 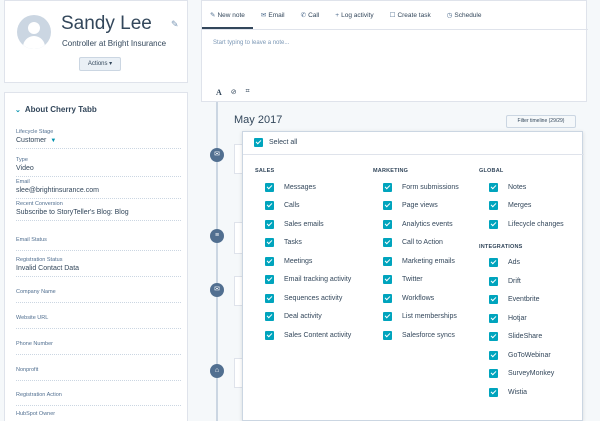 I want to click on property-lifecycle-stage: Lifecycle Stage Customer ▼, so click(x=98, y=139).